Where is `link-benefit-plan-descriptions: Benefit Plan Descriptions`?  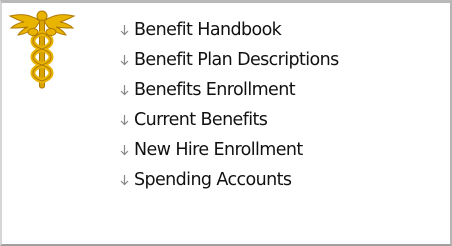 link-benefit-plan-descriptions: Benefit Plan Descriptions is located at coordinates (229, 60).